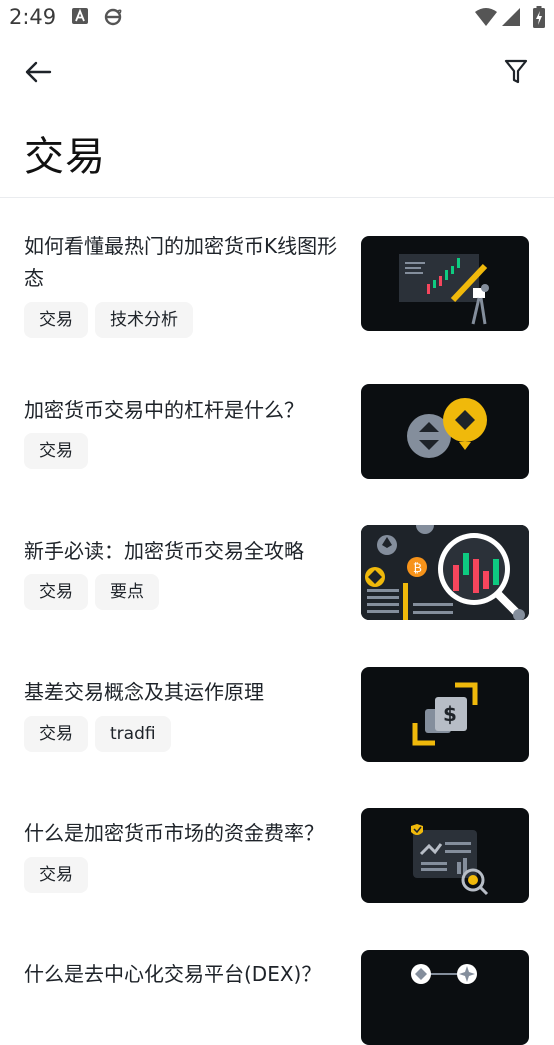 This screenshot has width=554, height=1045. I want to click on filter-icon, so click(516, 71).